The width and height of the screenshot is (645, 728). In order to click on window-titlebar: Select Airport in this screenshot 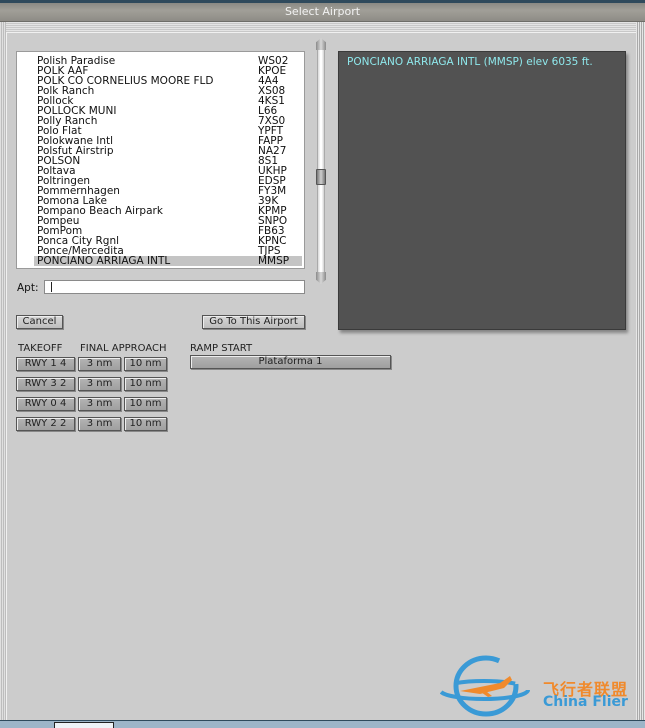, I will do `click(322, 11)`.